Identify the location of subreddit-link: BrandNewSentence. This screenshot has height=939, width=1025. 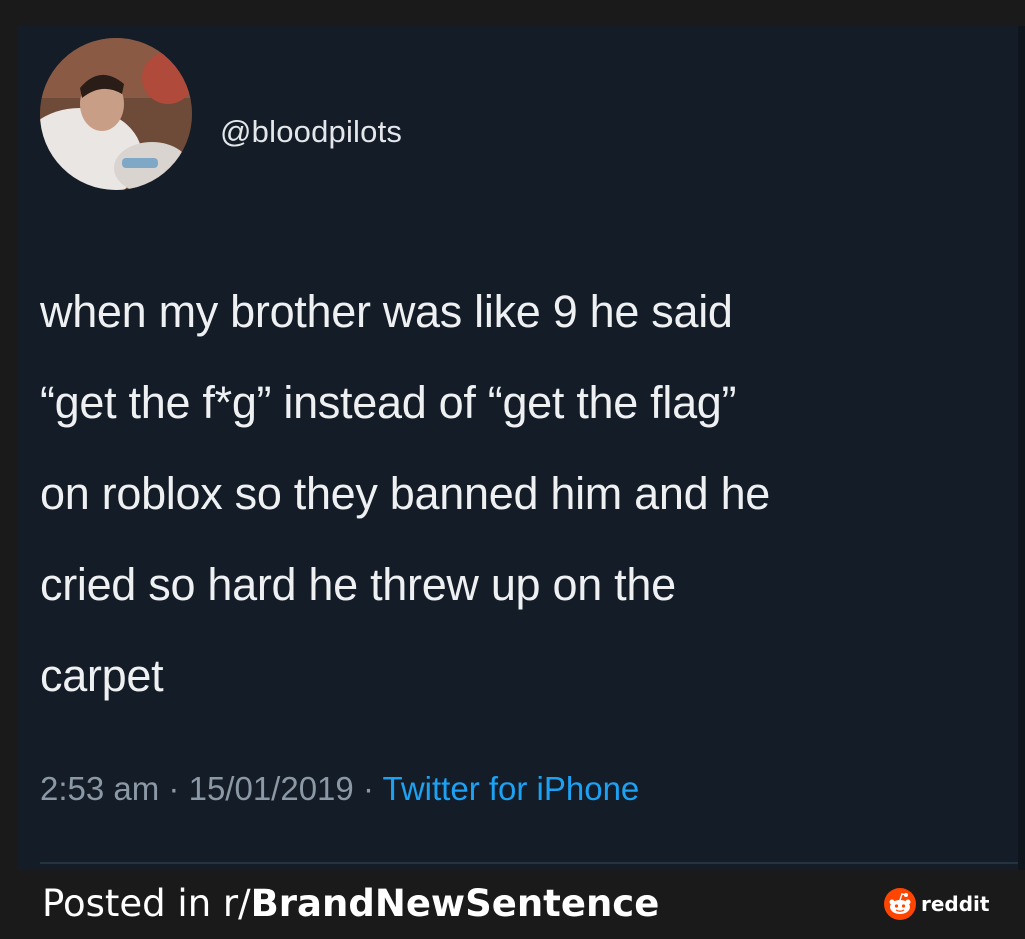
(455, 903).